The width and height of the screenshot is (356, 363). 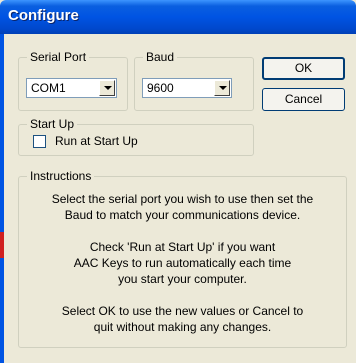 I want to click on ok-button-label: OK, so click(x=303, y=68).